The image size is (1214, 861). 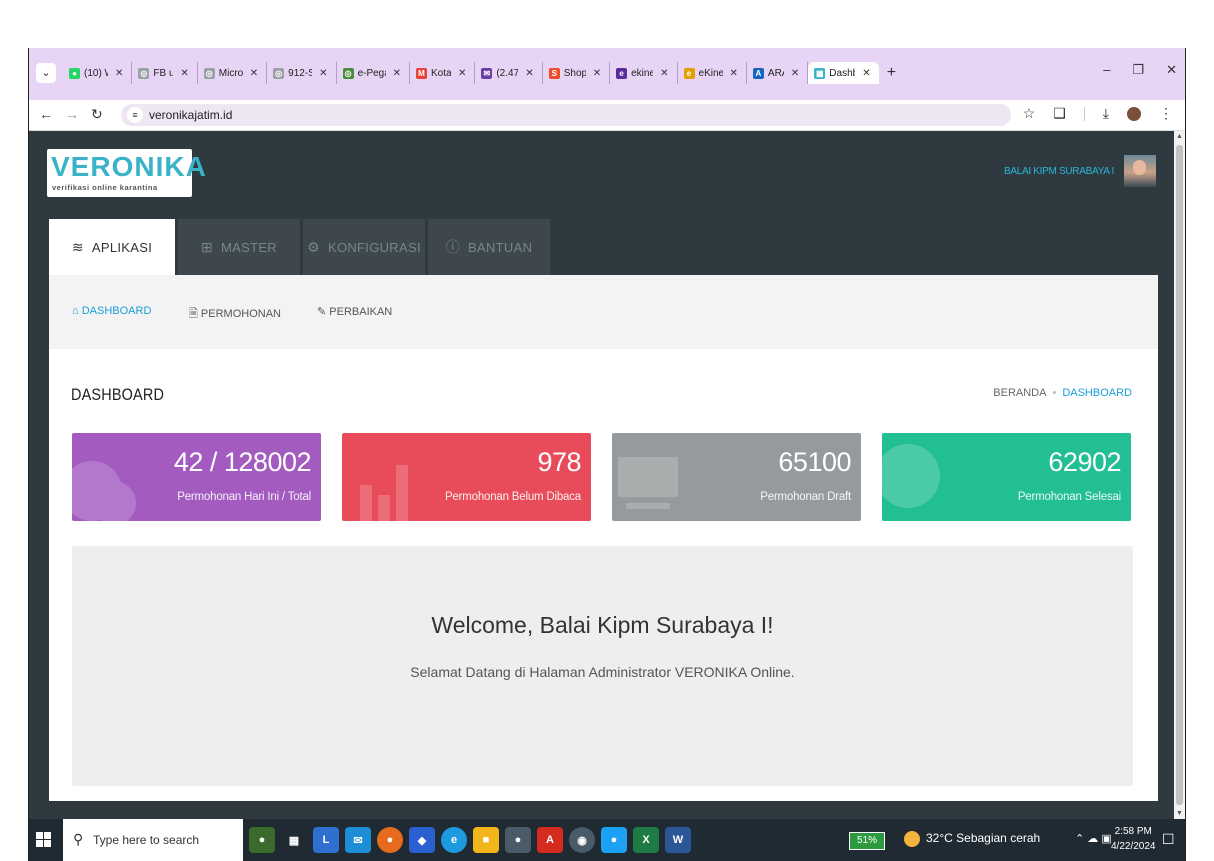 What do you see at coordinates (867, 841) in the screenshot?
I see `battery-indicator: 51%` at bounding box center [867, 841].